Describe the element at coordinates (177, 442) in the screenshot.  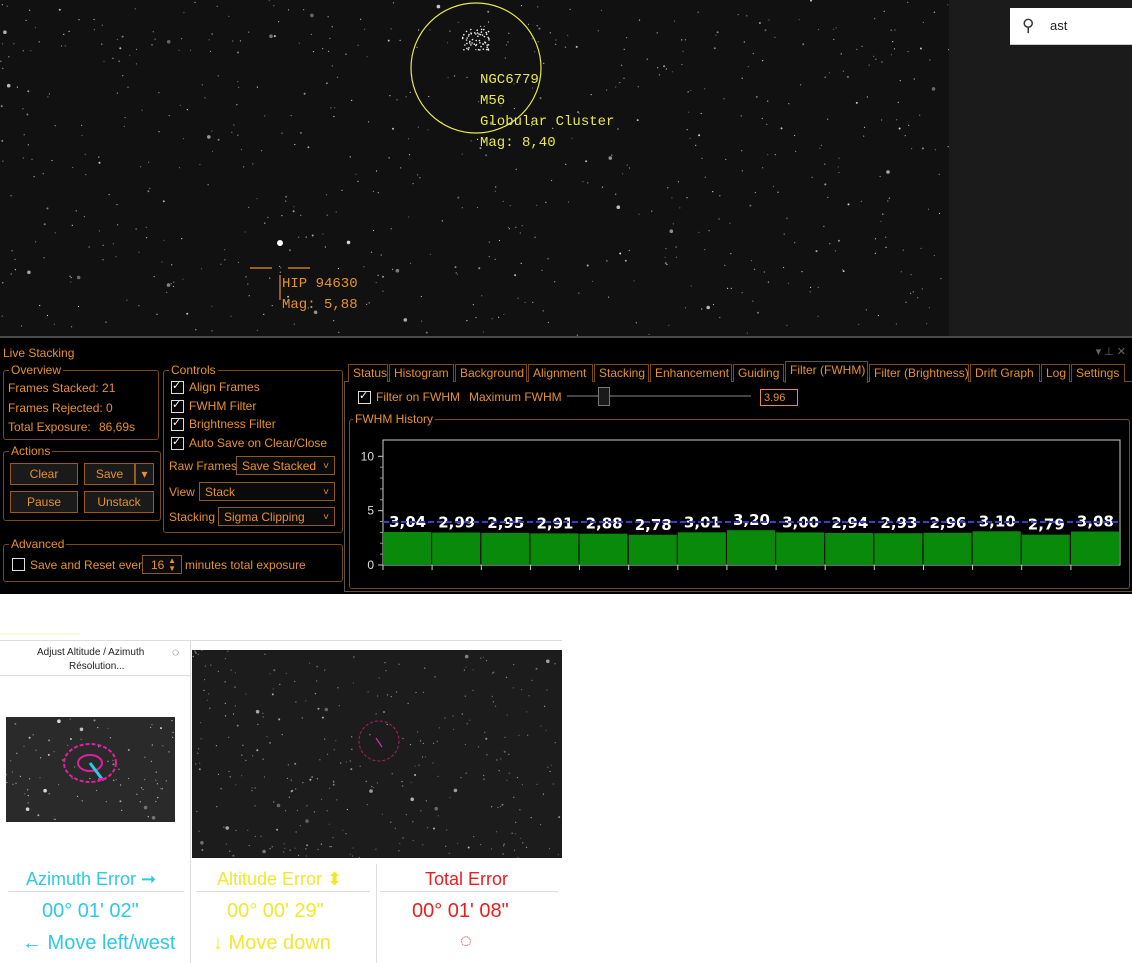
I see `auto-save-checkbox` at that location.